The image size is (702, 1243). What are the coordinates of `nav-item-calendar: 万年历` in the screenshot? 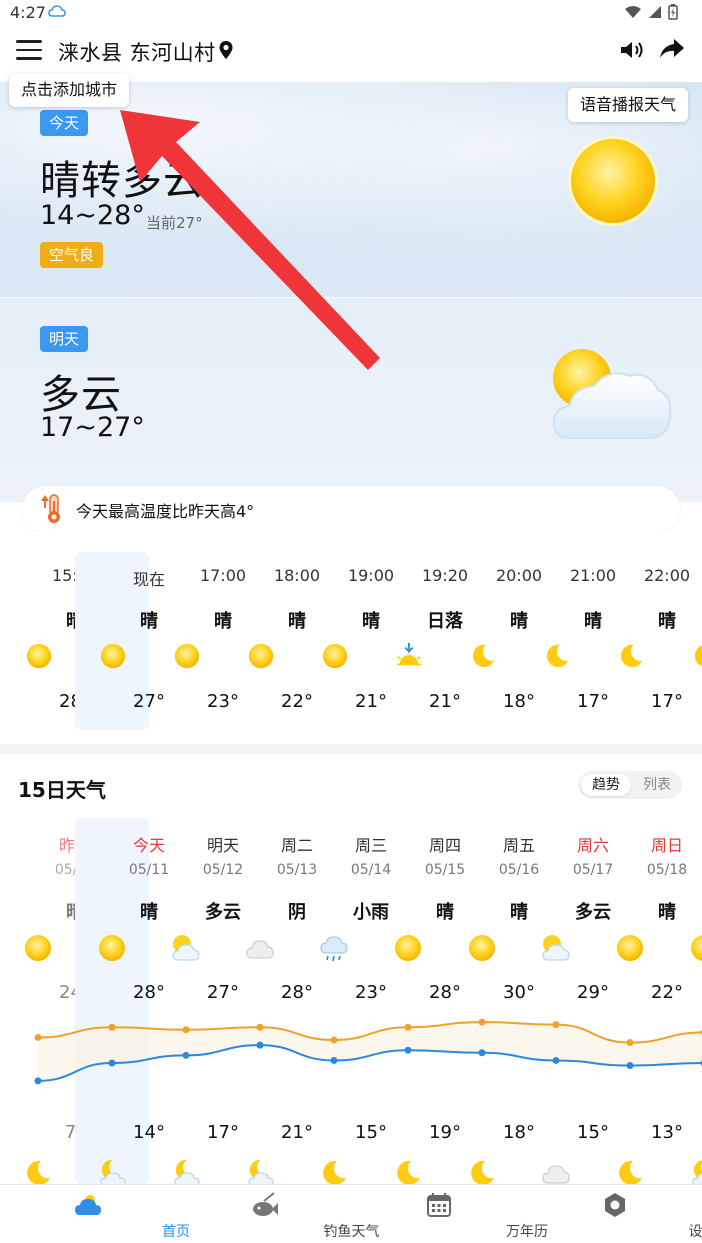 It's located at (449, 1214).